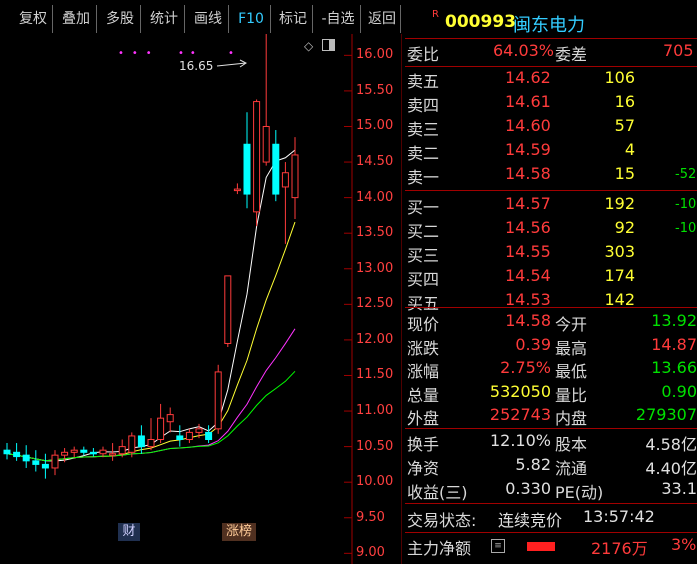  I want to click on level-price: 14.59, so click(528, 149).